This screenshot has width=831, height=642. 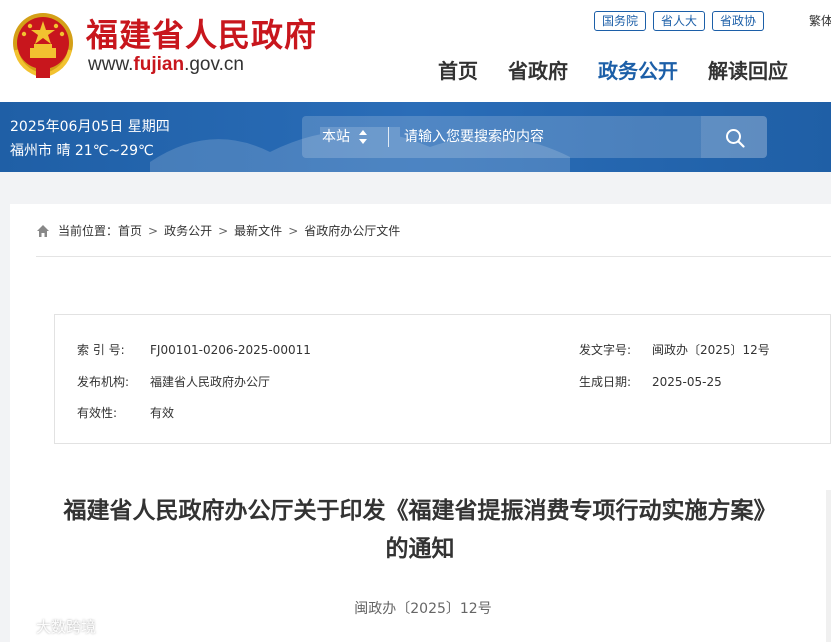 I want to click on current-date: 2025年06月05日 星期四, so click(x=90, y=127).